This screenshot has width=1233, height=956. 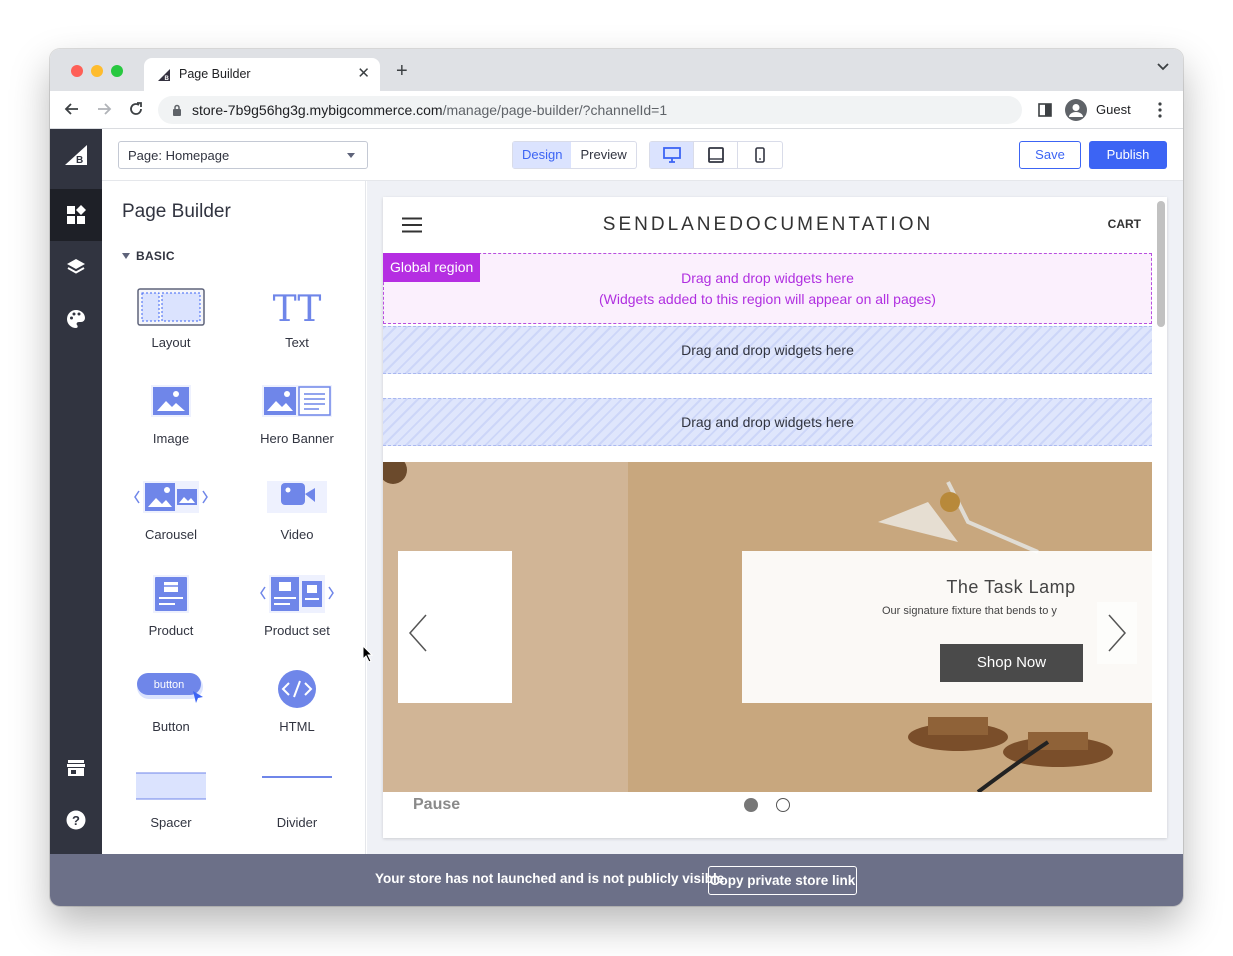 I want to click on widget-label: Divider, so click(x=297, y=822).